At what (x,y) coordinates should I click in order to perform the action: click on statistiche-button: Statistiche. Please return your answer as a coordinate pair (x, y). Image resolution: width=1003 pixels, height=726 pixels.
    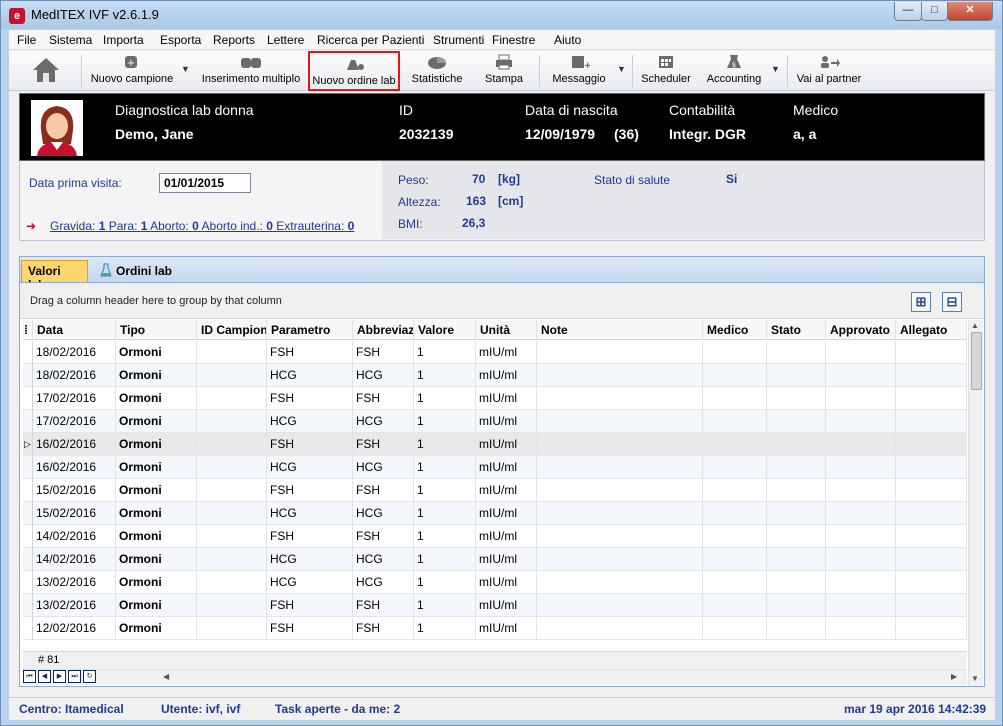
    Looking at the image, I should click on (437, 71).